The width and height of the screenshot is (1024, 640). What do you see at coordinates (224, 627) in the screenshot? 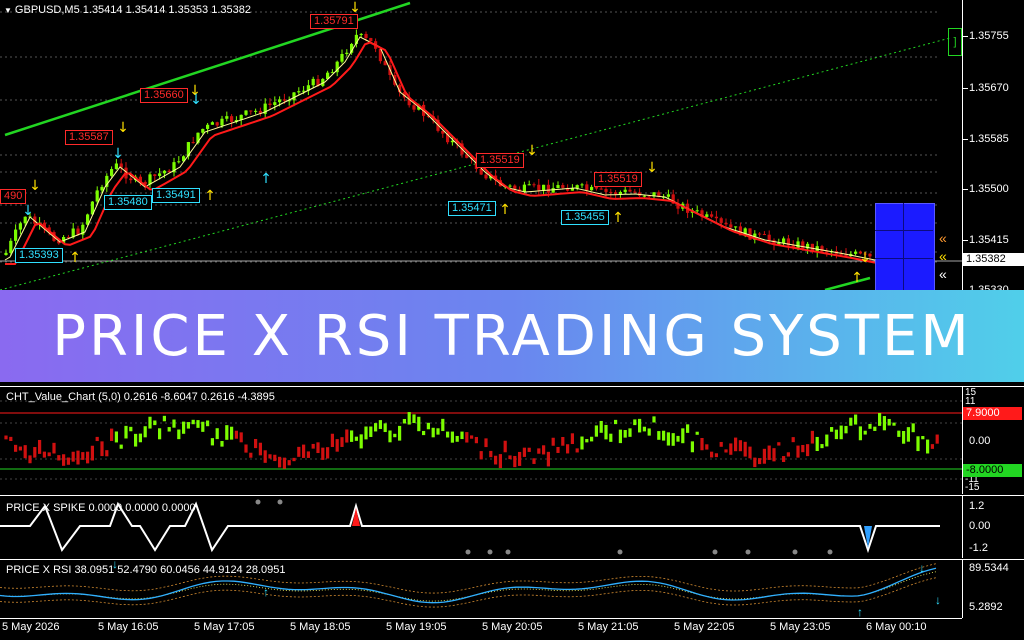
I see `time-tick: 5 May 17:05` at bounding box center [224, 627].